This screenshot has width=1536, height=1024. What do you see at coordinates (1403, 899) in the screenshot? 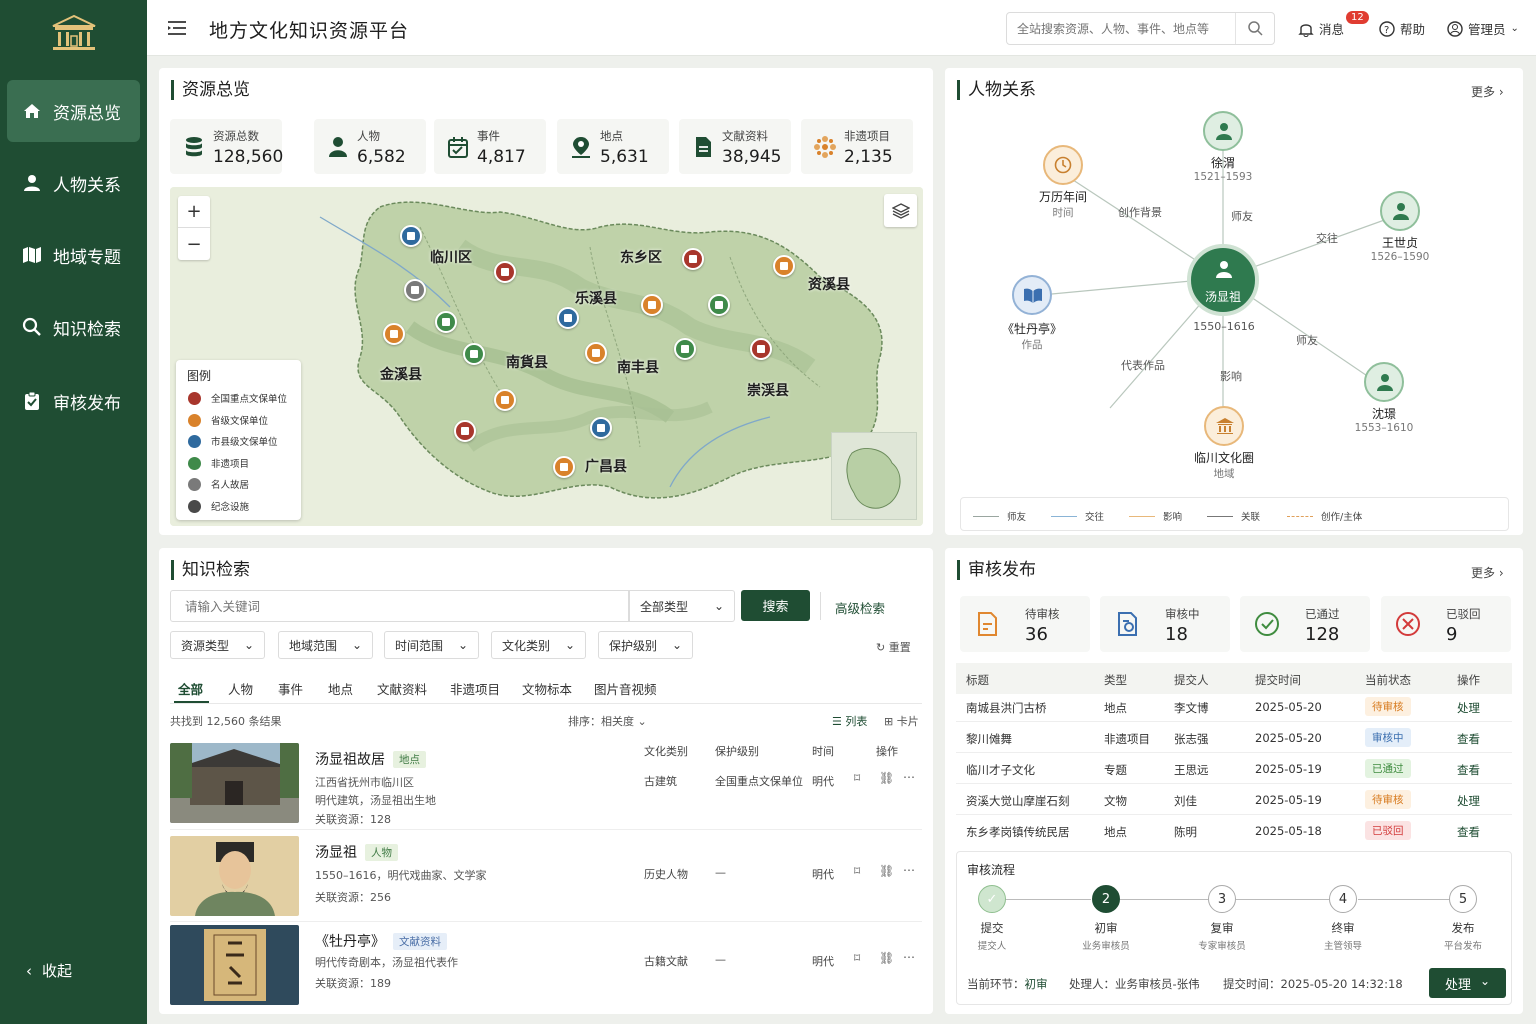
I see `flow-connector` at bounding box center [1403, 899].